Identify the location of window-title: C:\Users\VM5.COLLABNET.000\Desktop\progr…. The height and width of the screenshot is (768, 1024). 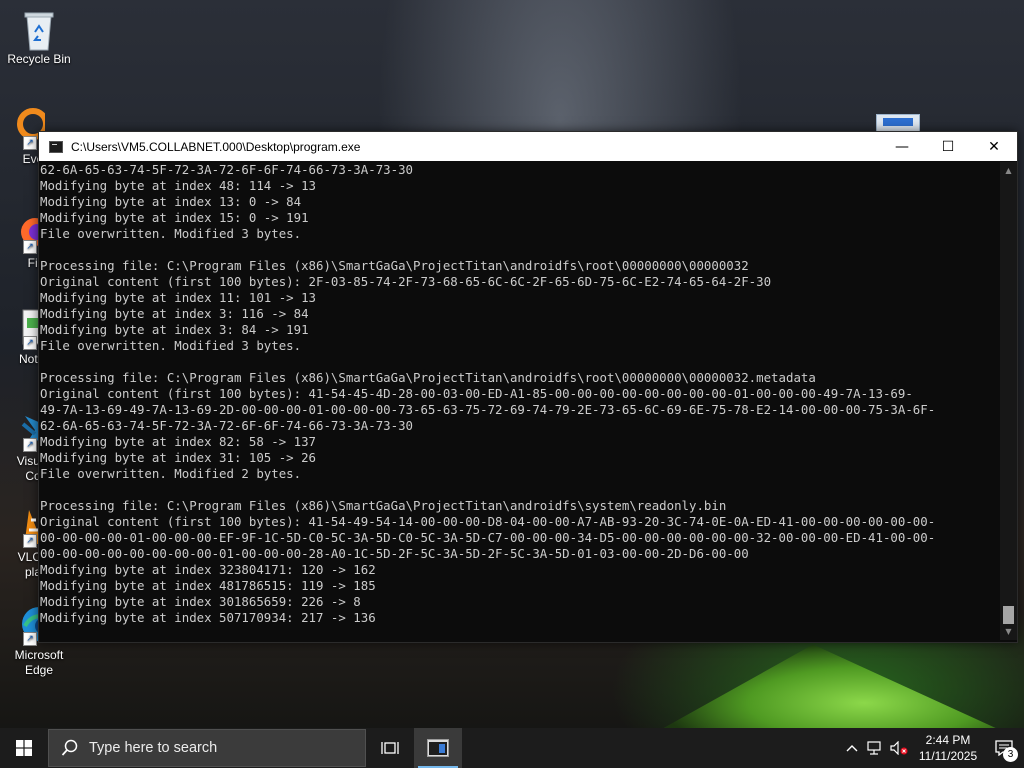
(216, 146).